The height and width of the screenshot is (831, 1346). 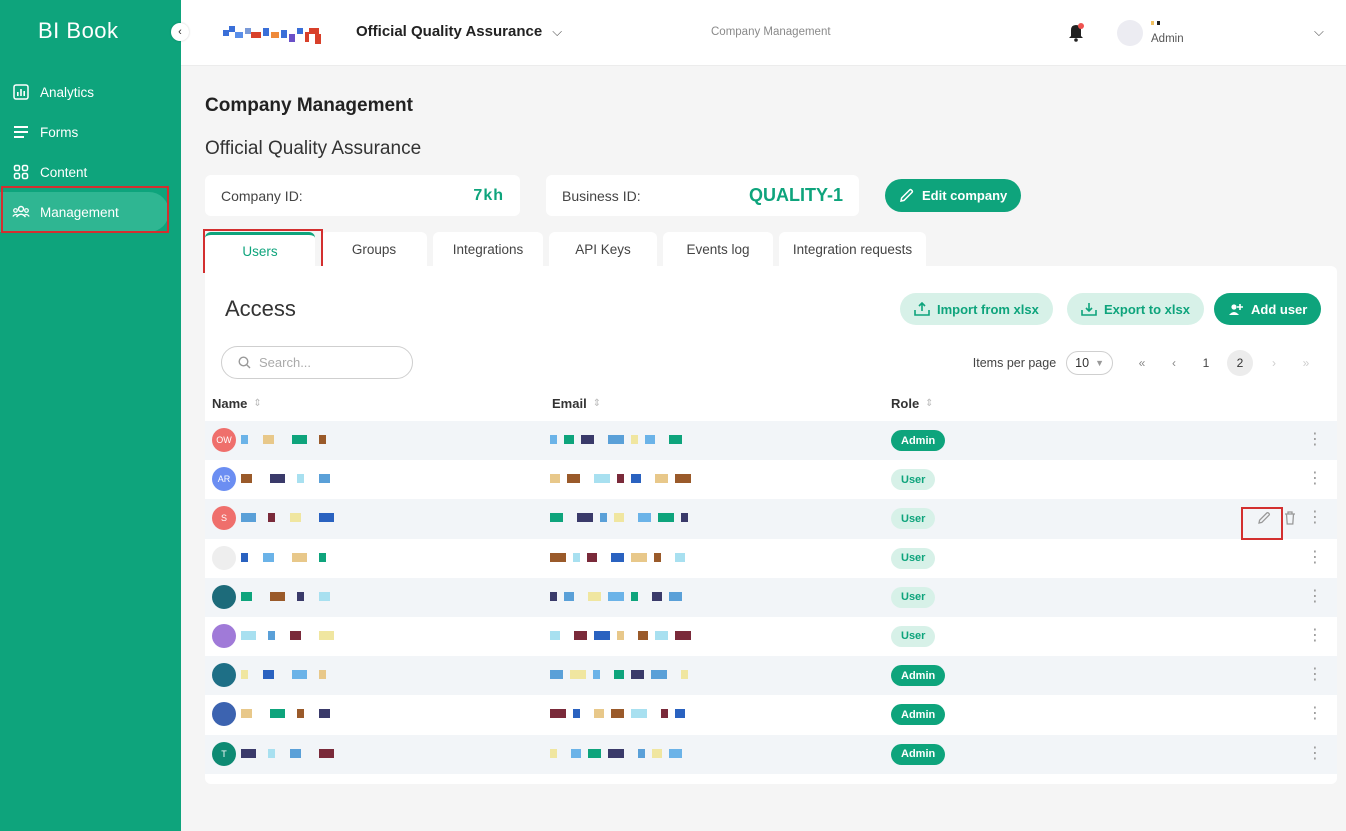 I want to click on avatar: S, so click(x=224, y=518).